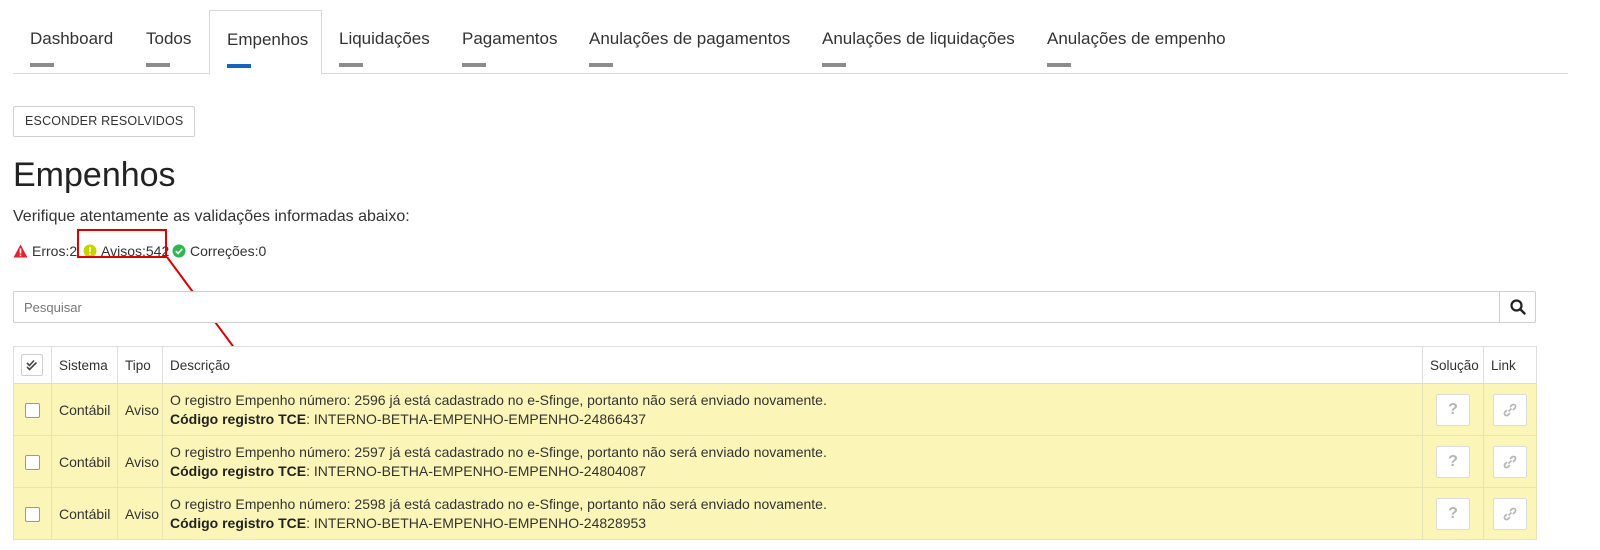 Image resolution: width=1600 pixels, height=550 pixels. Describe the element at coordinates (510, 38) in the screenshot. I see `tab-label: Pagamentos` at that location.